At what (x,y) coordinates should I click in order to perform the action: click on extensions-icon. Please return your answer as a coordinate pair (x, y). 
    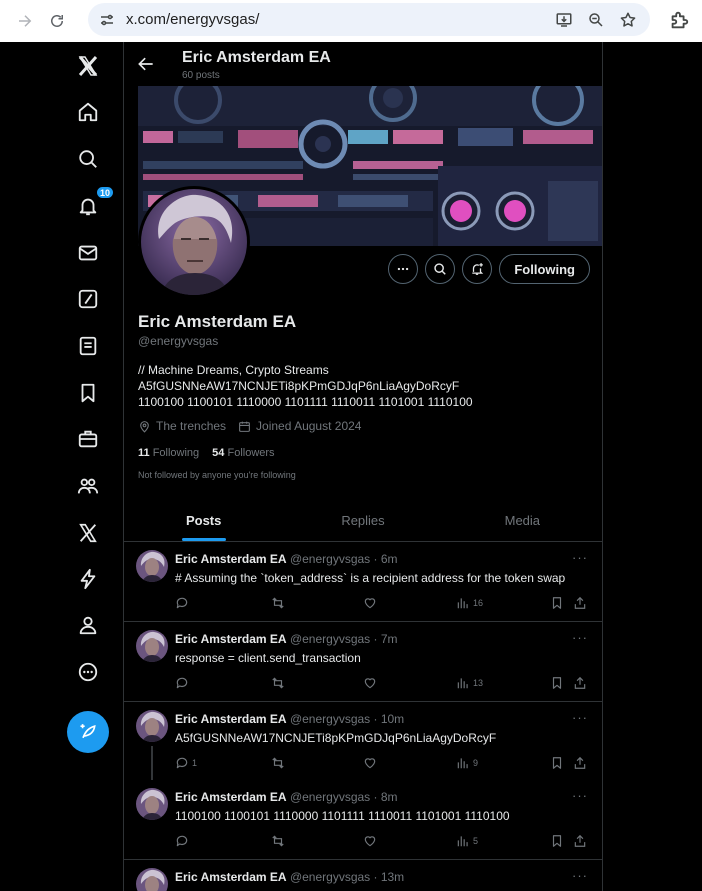
    Looking at the image, I should click on (679, 20).